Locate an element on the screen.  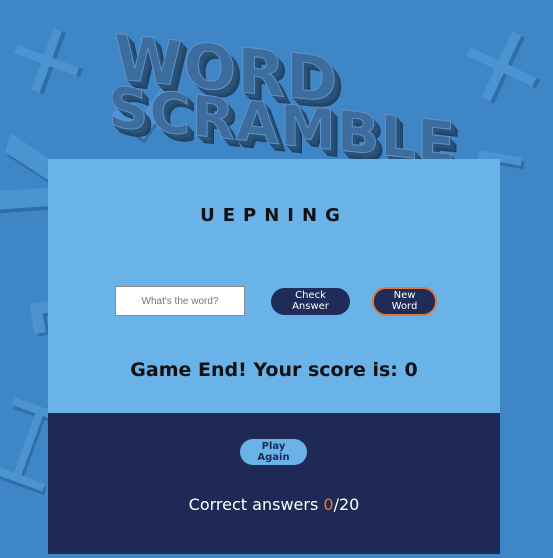
new-word-button: New Word is located at coordinates (404, 301).